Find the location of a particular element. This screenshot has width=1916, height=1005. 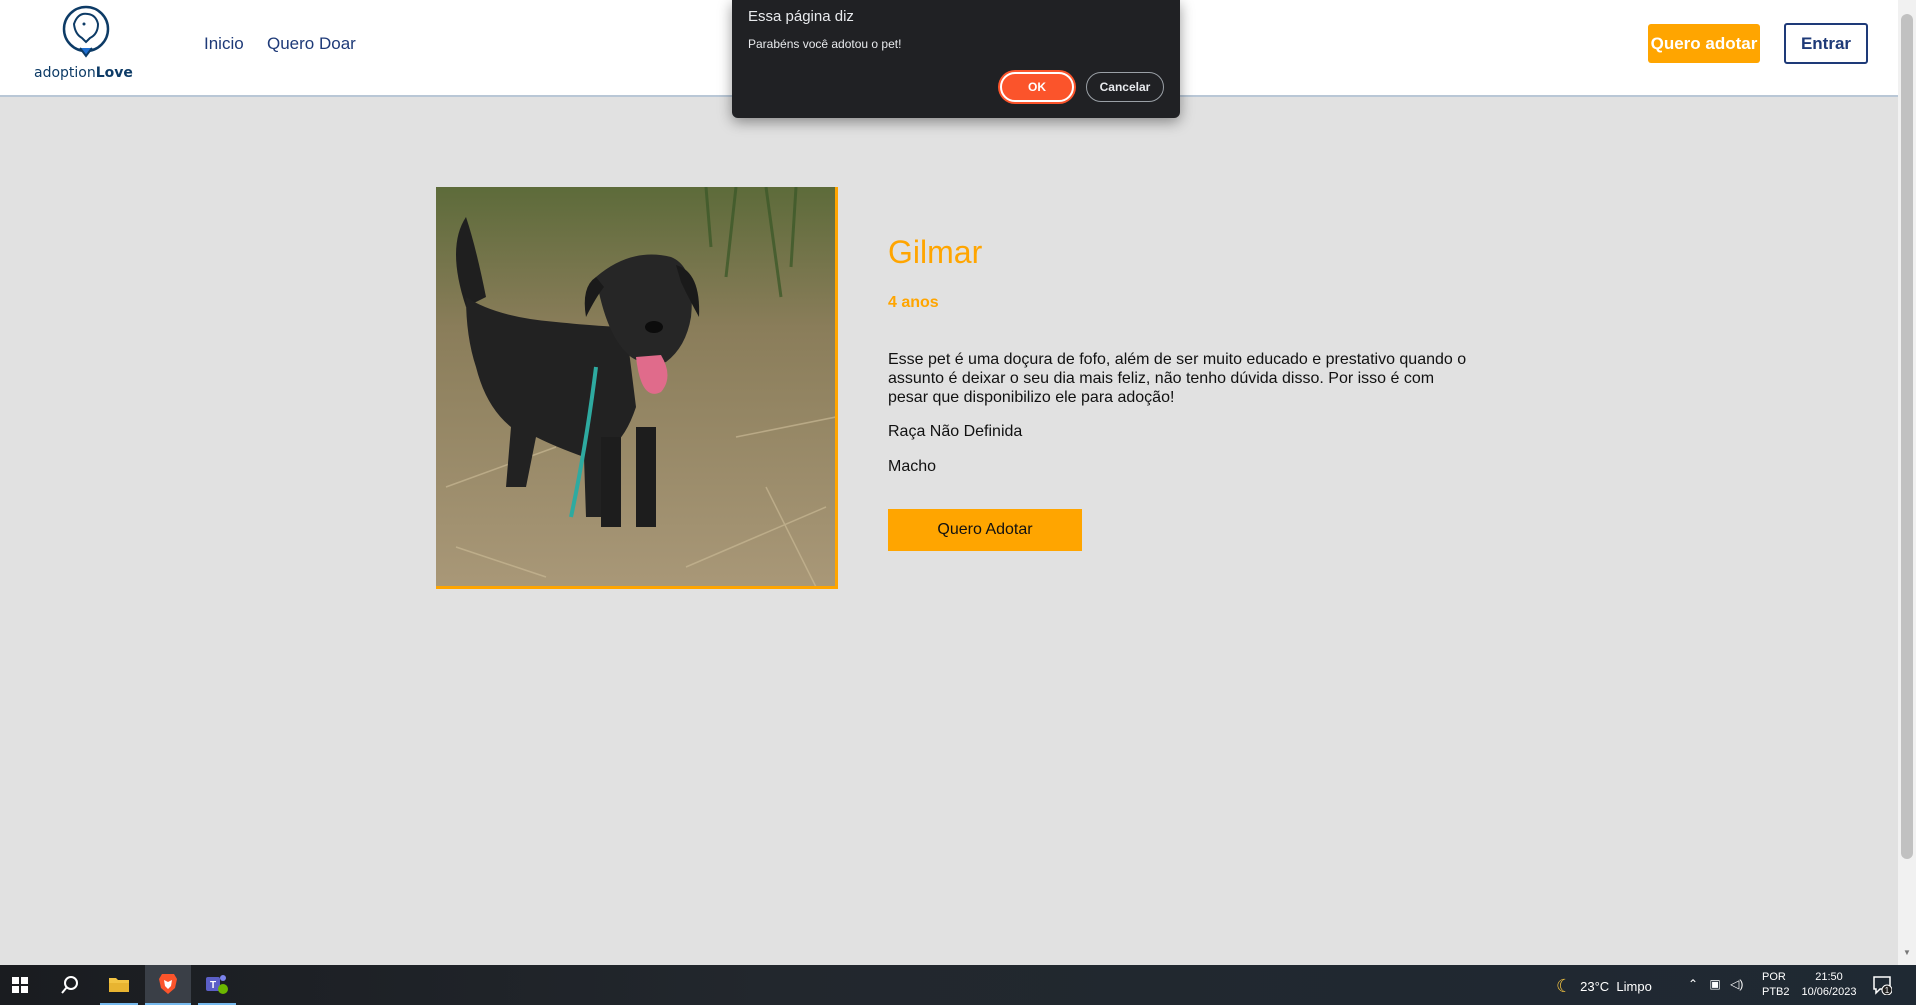

svg-text: T is located at coordinates (213, 985).